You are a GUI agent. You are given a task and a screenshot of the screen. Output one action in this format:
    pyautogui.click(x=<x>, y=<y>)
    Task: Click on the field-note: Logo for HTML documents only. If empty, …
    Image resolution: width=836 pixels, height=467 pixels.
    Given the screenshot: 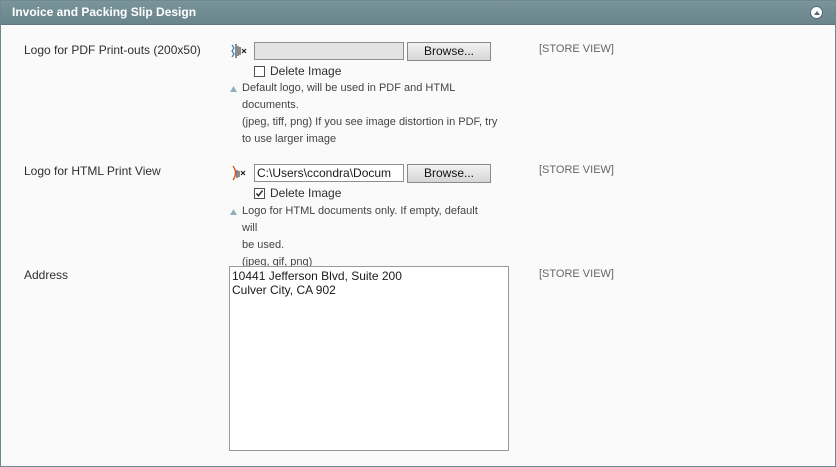 What is the action you would take?
    pyautogui.click(x=367, y=237)
    